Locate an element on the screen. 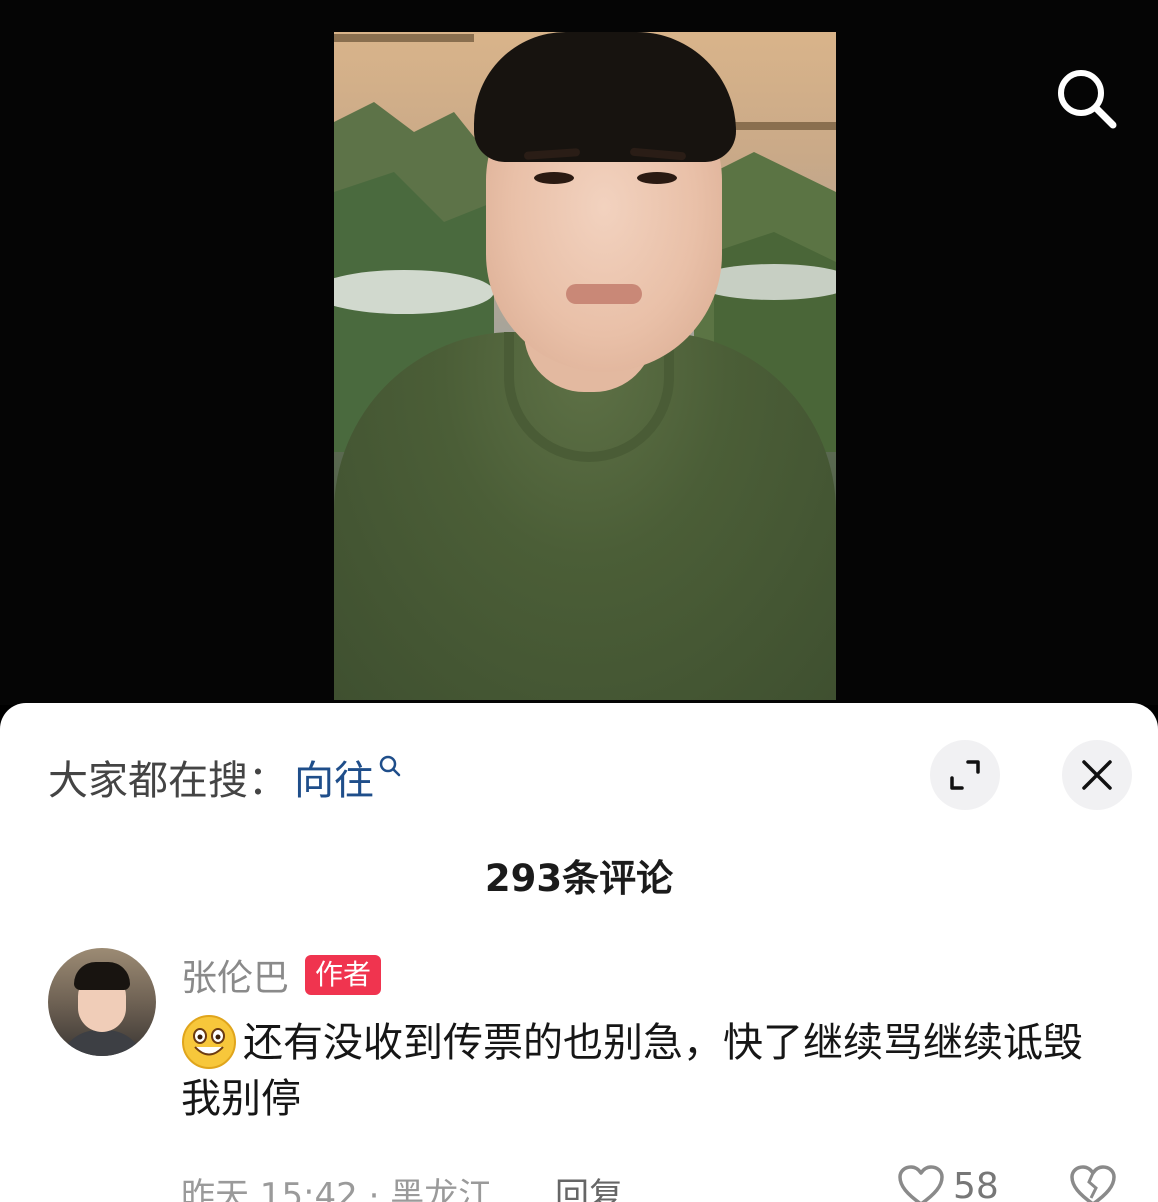 This screenshot has height=1202, width=1158. search-button is located at coordinates (1086, 98).